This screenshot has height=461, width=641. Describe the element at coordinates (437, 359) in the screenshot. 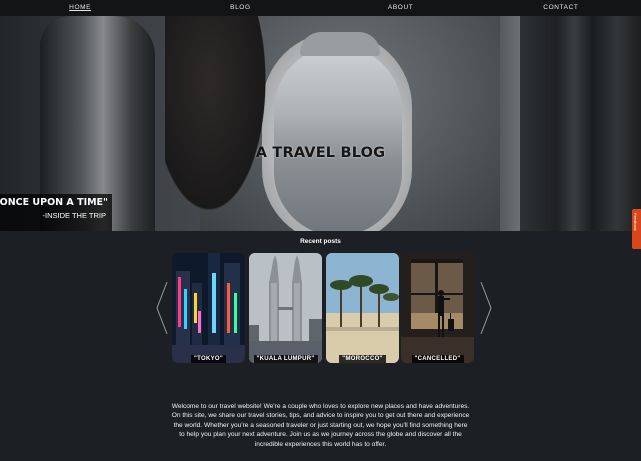

I see `post-card-label: "CANCELLED"` at that location.